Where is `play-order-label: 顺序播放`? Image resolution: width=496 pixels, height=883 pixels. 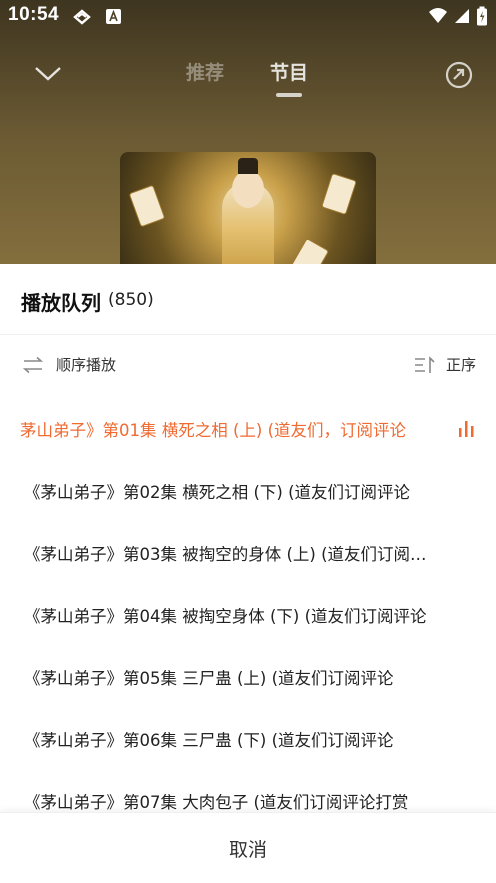
play-order-label: 顺序播放 is located at coordinates (86, 365).